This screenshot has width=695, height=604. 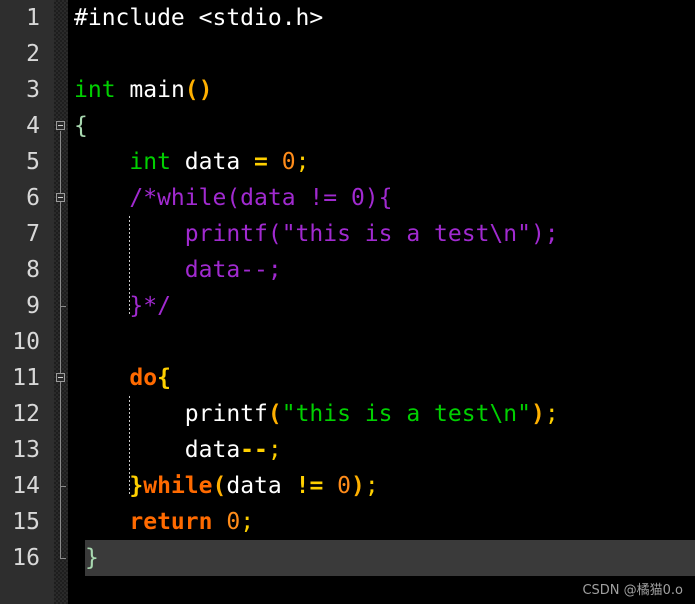 What do you see at coordinates (233, 198) in the screenshot?
I see `code-token: /*while(data != 0){` at bounding box center [233, 198].